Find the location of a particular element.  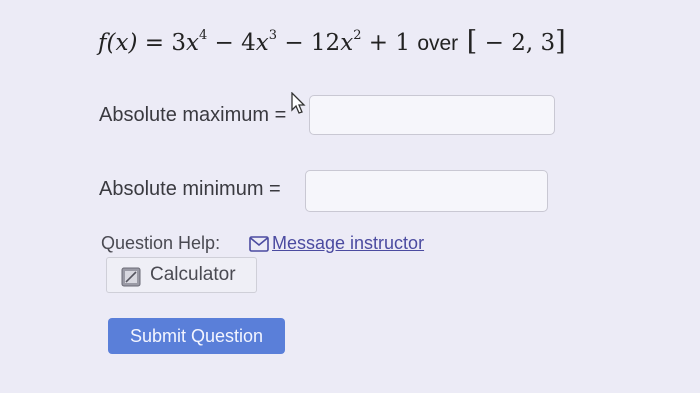

calculator-button: Calculator is located at coordinates (181, 275).